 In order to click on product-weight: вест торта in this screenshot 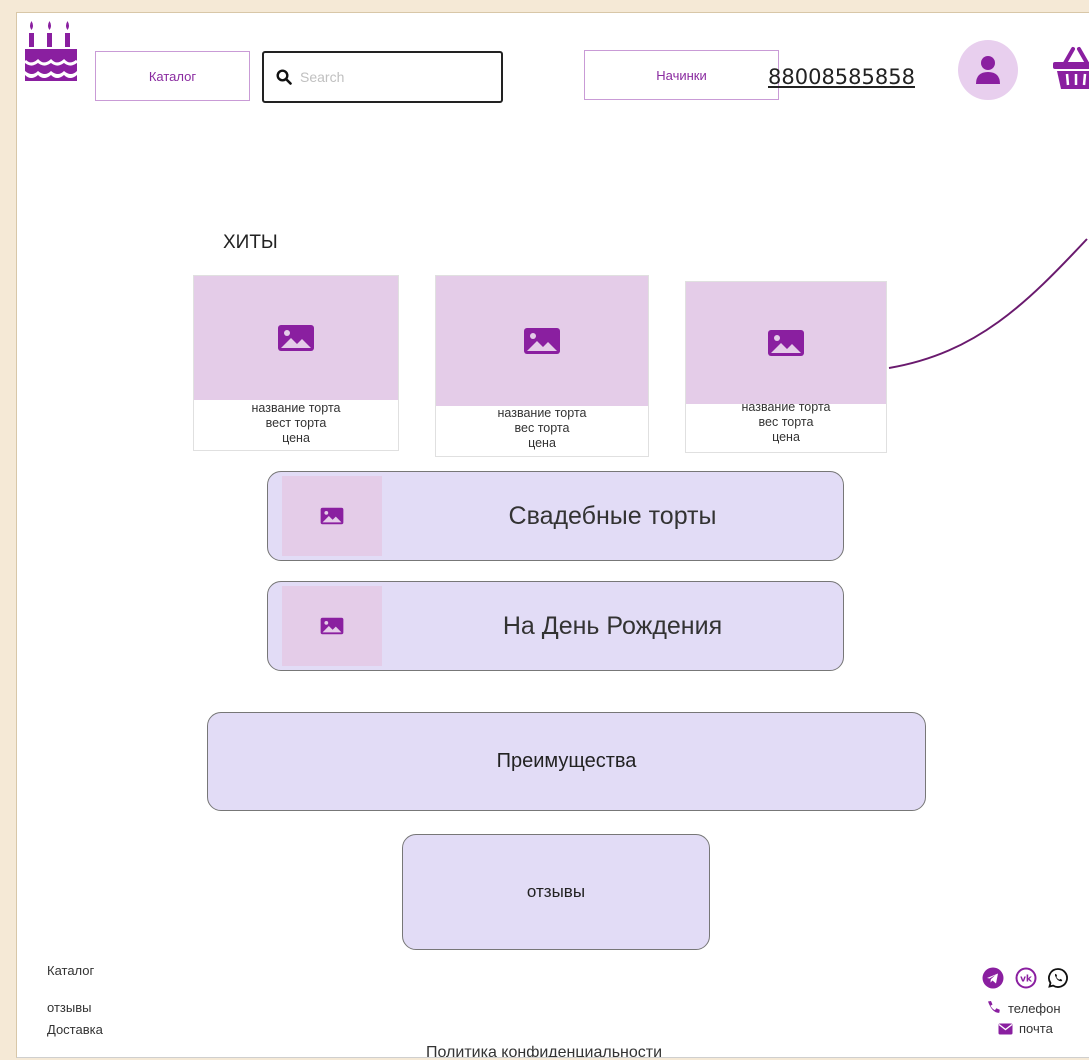, I will do `click(296, 423)`.